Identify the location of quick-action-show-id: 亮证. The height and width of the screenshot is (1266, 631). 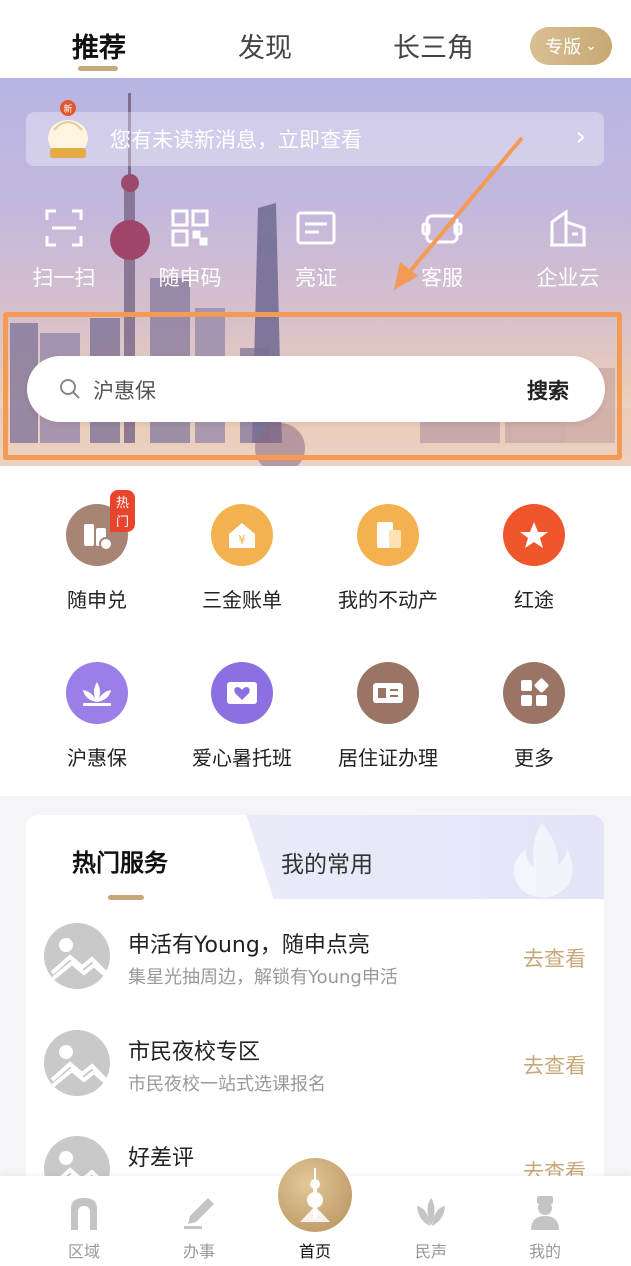
(316, 253).